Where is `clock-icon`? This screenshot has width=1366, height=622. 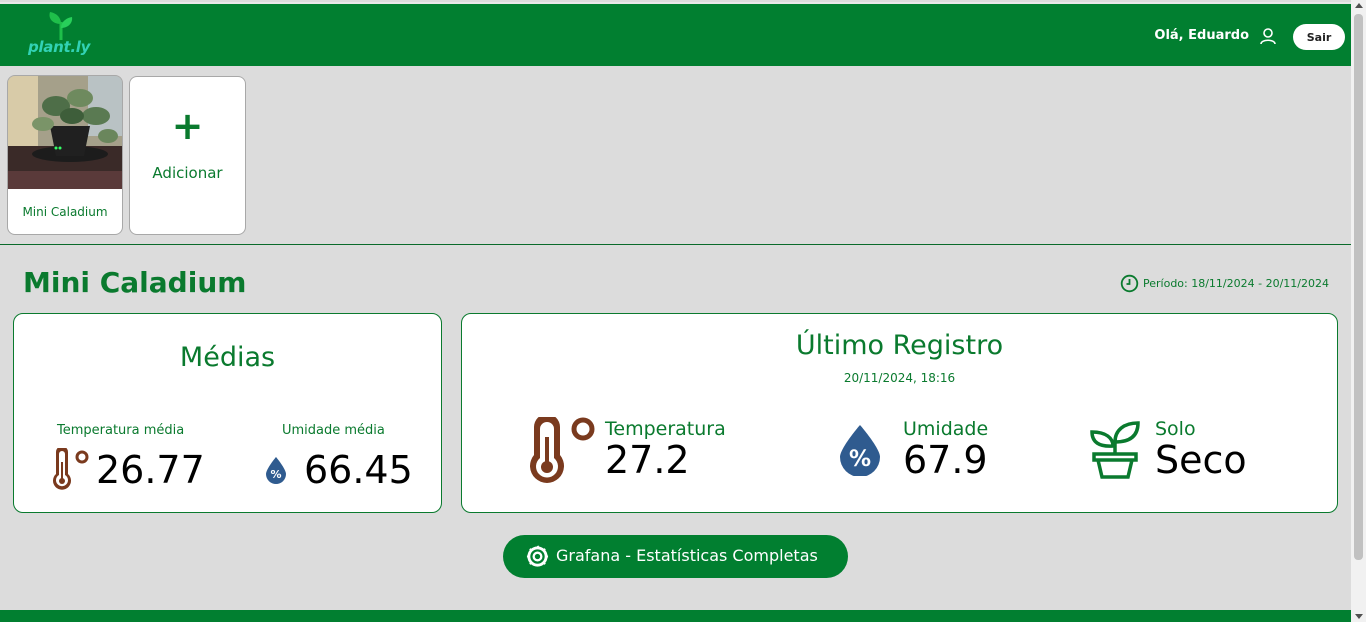
clock-icon is located at coordinates (1129, 283).